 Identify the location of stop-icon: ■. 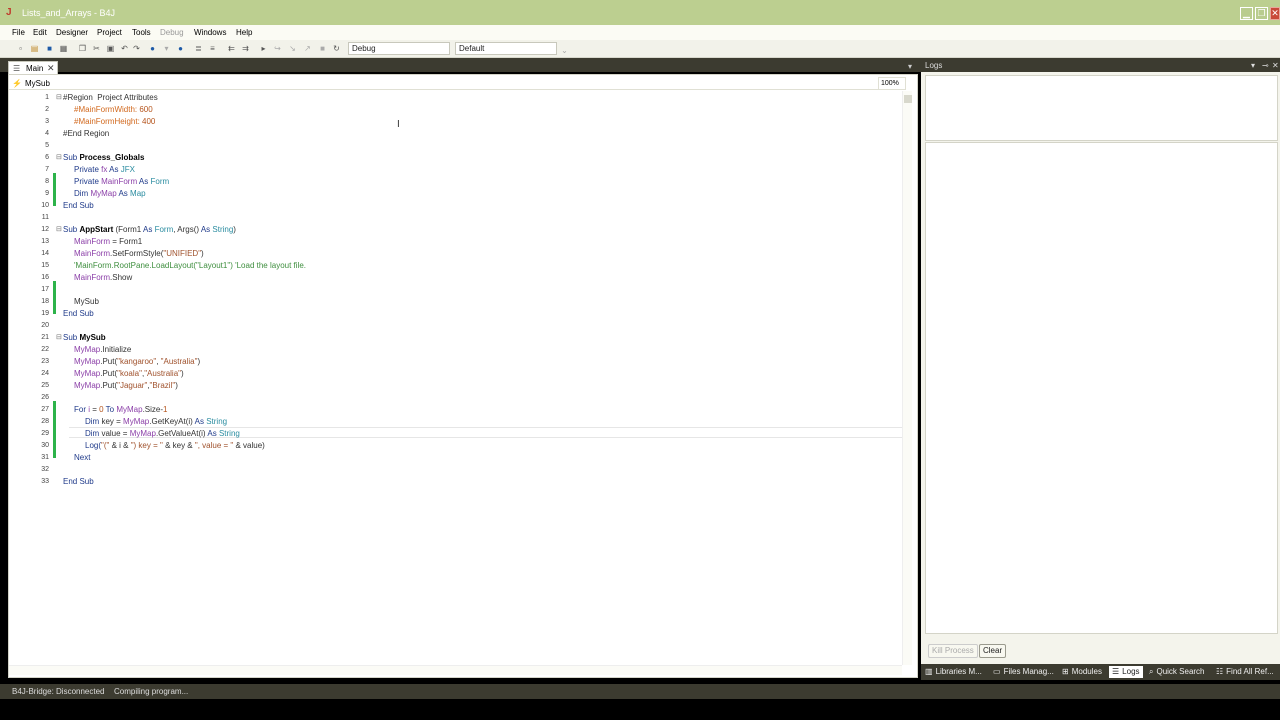
(322, 48).